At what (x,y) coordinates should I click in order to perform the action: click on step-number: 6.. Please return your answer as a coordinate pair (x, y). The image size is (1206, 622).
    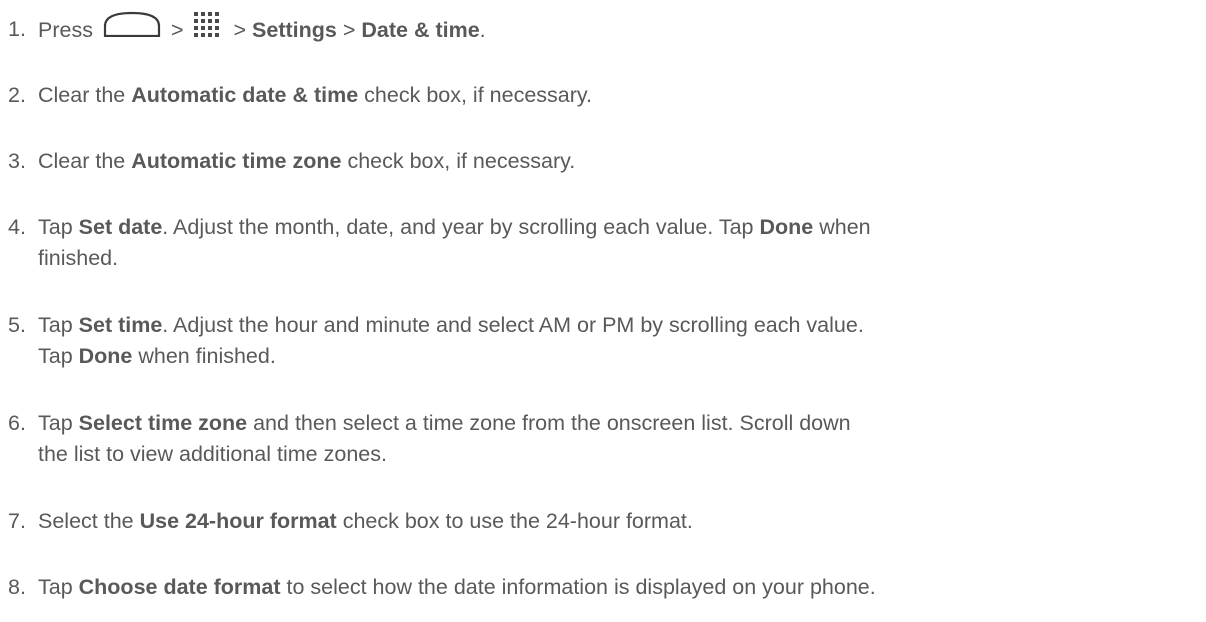
    Looking at the image, I should click on (17, 423).